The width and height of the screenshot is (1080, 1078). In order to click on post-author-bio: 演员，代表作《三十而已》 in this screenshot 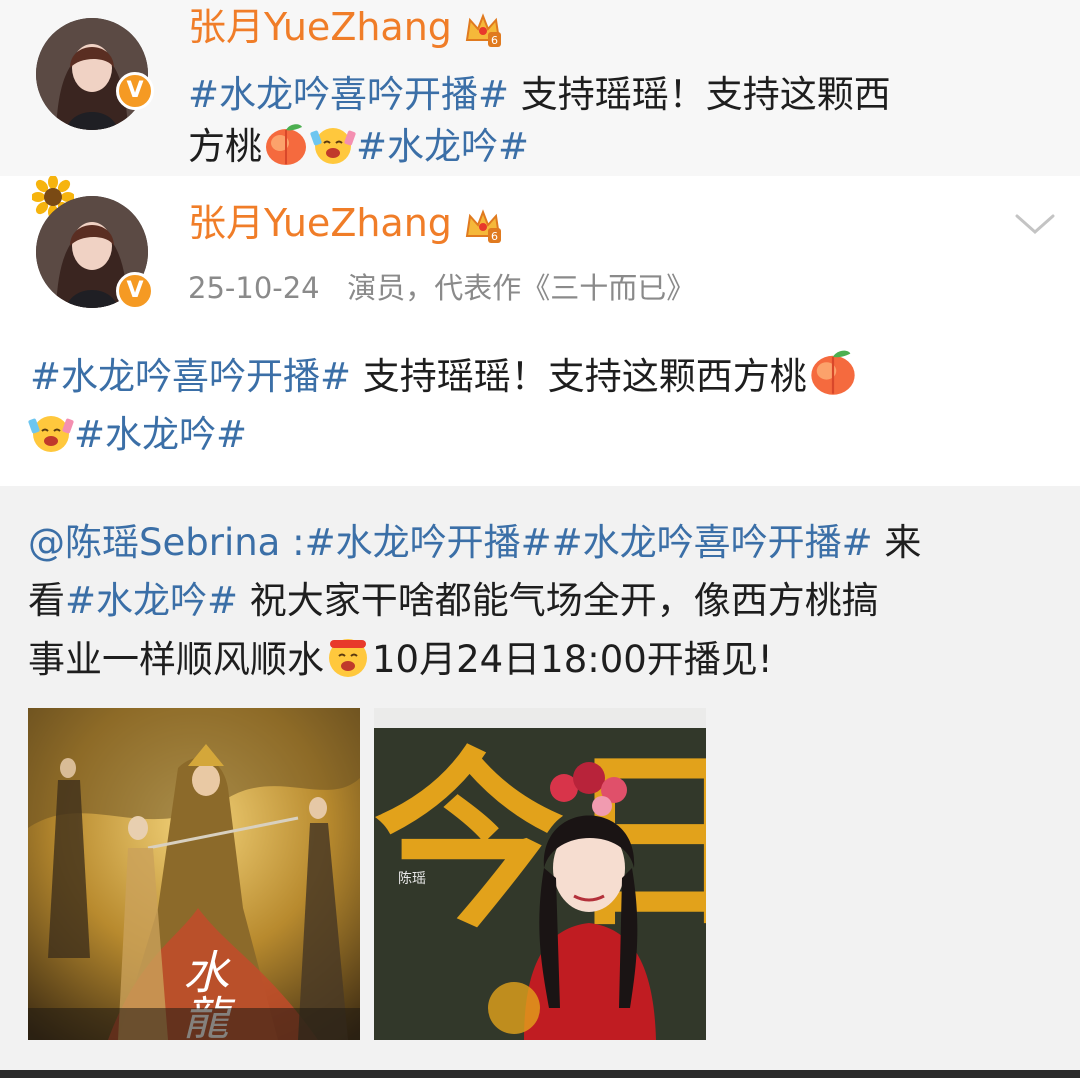, I will do `click(521, 288)`.